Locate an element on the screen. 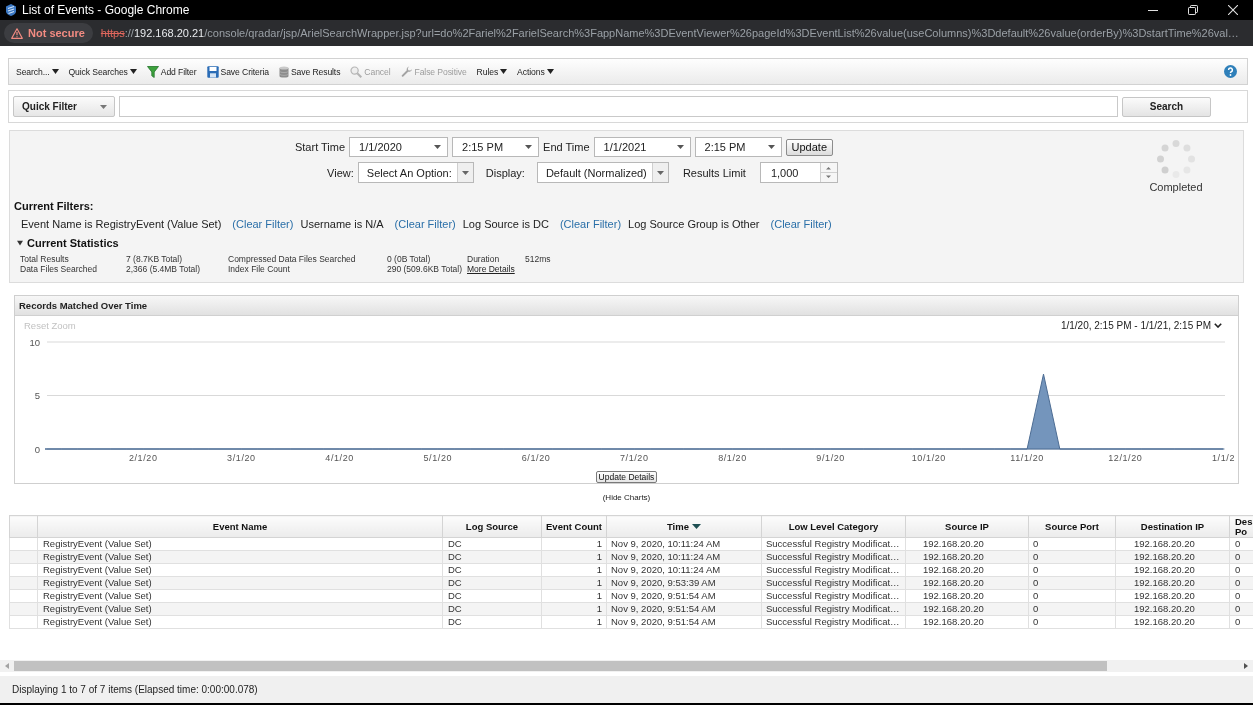 Image resolution: width=1253 pixels, height=705 pixels. warning-icon is located at coordinates (17, 33).